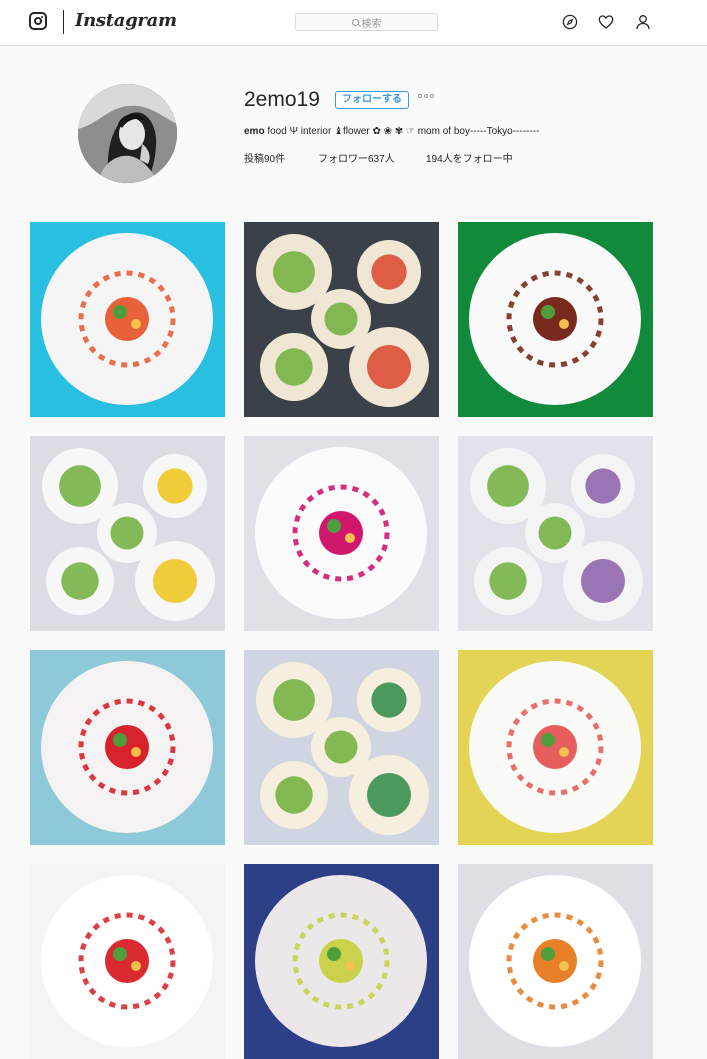 The width and height of the screenshot is (707, 1059). Describe the element at coordinates (606, 22) in the screenshot. I see `activity-heart-icon` at that location.